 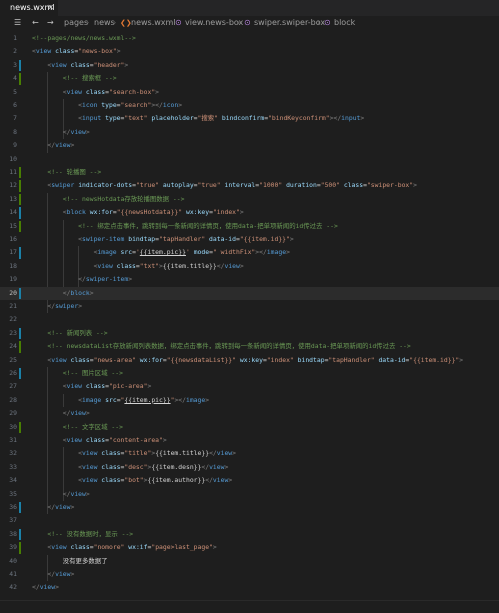 I want to click on breadcrumb-pages: pages, so click(x=76, y=23).